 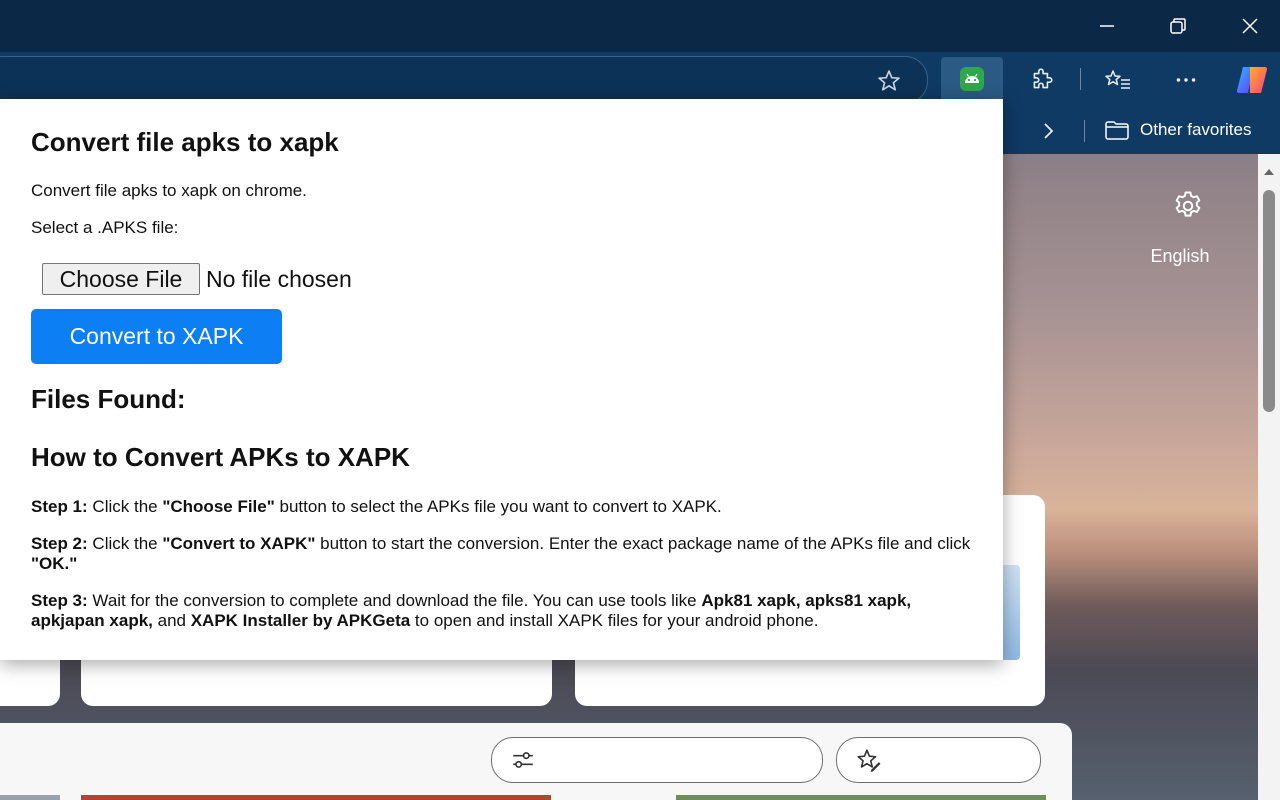 I want to click on sliders-icon, so click(x=523, y=760).